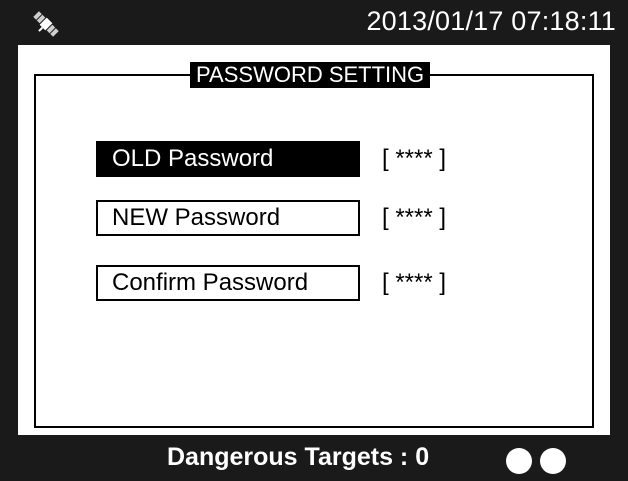 This screenshot has width=628, height=481. I want to click on new-password-label: NEW Password, so click(228, 218).